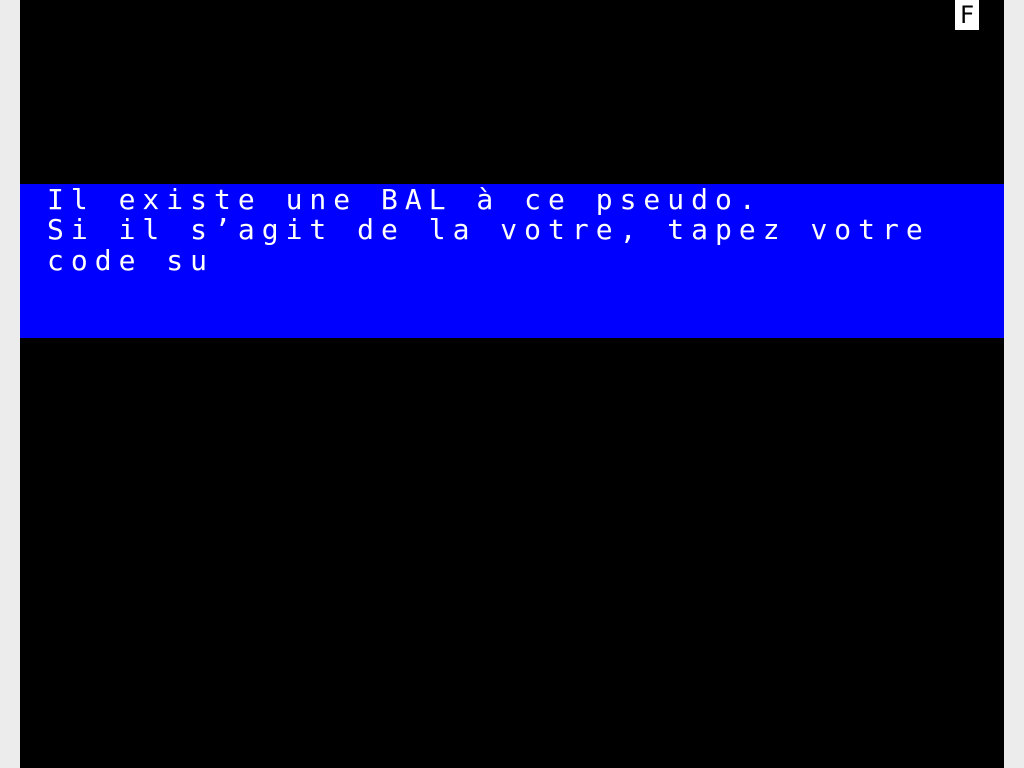  I want to click on message-line: code su, so click(131, 261).